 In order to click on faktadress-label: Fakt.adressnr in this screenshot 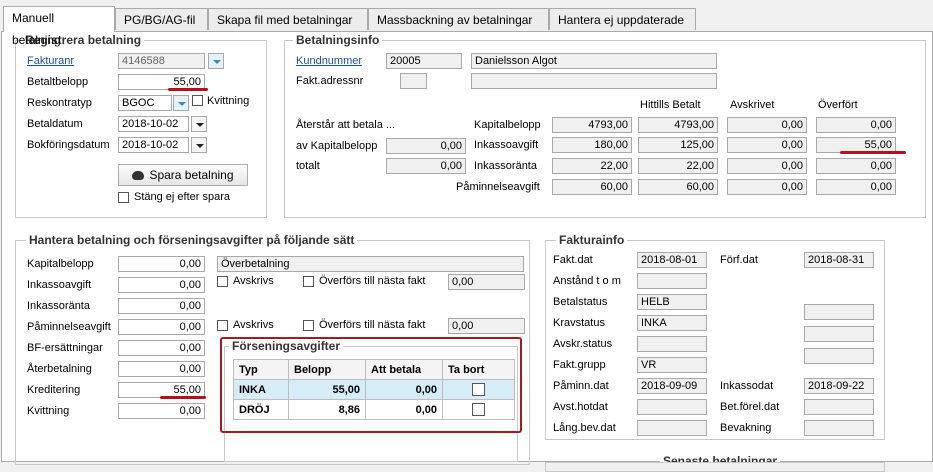, I will do `click(330, 81)`.